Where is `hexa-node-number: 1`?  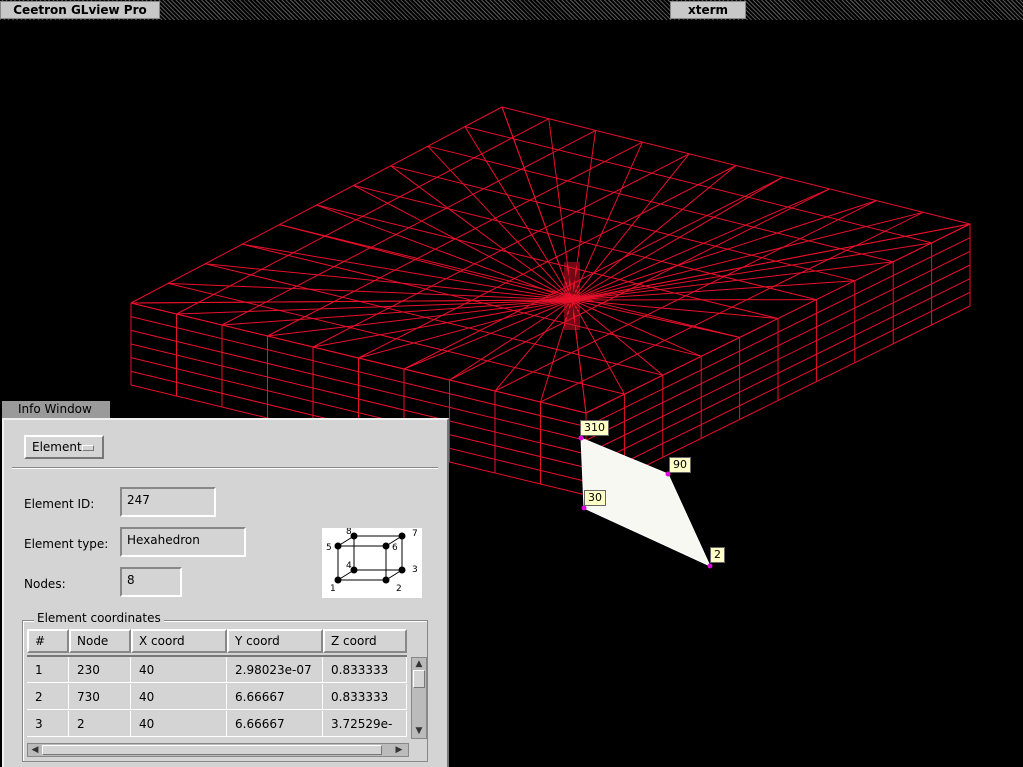
hexa-node-number: 1 is located at coordinates (333, 589).